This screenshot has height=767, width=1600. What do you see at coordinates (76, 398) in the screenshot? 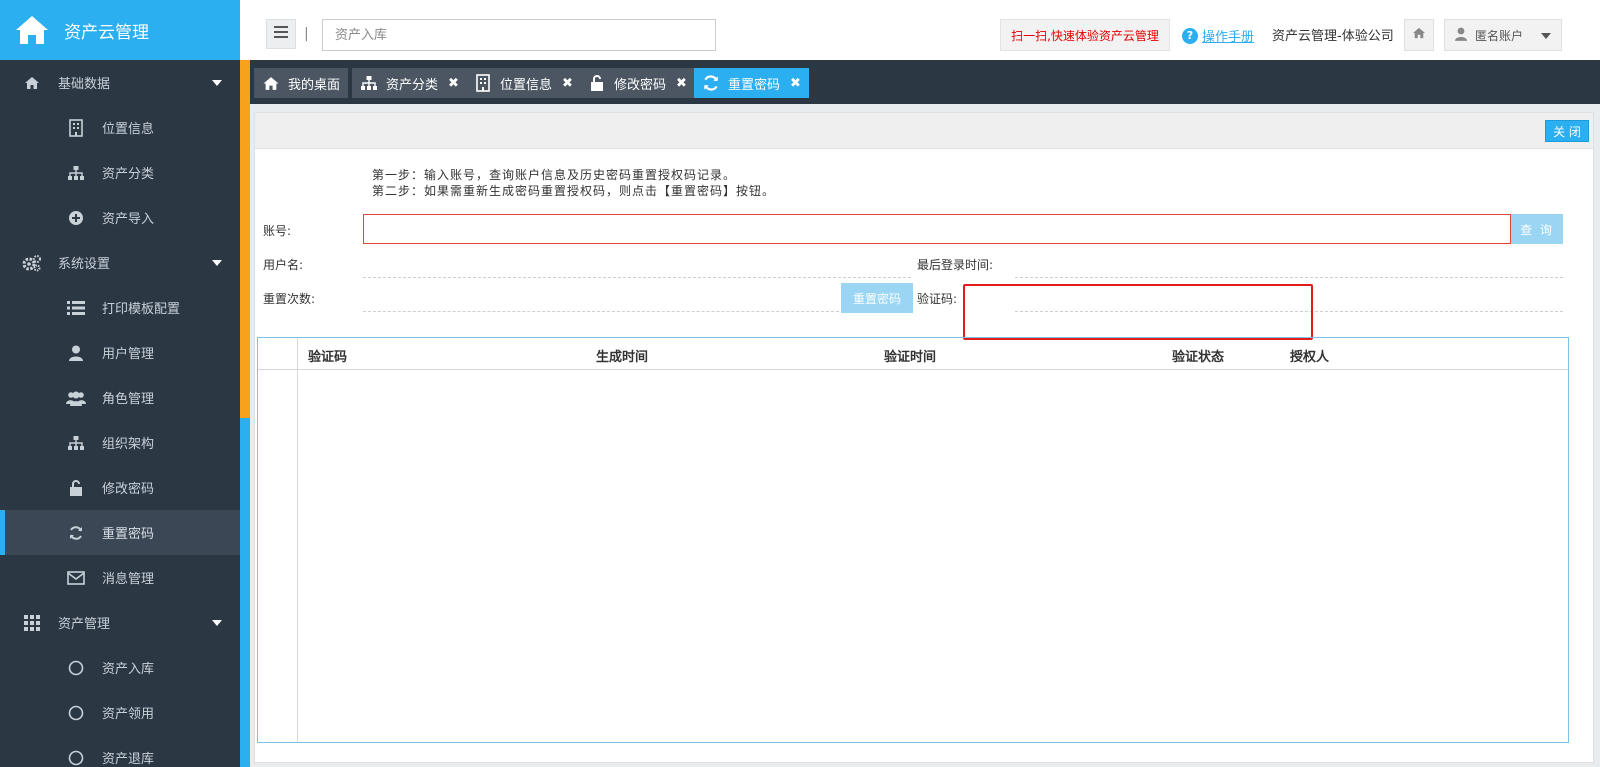
I see `users-icon` at bounding box center [76, 398].